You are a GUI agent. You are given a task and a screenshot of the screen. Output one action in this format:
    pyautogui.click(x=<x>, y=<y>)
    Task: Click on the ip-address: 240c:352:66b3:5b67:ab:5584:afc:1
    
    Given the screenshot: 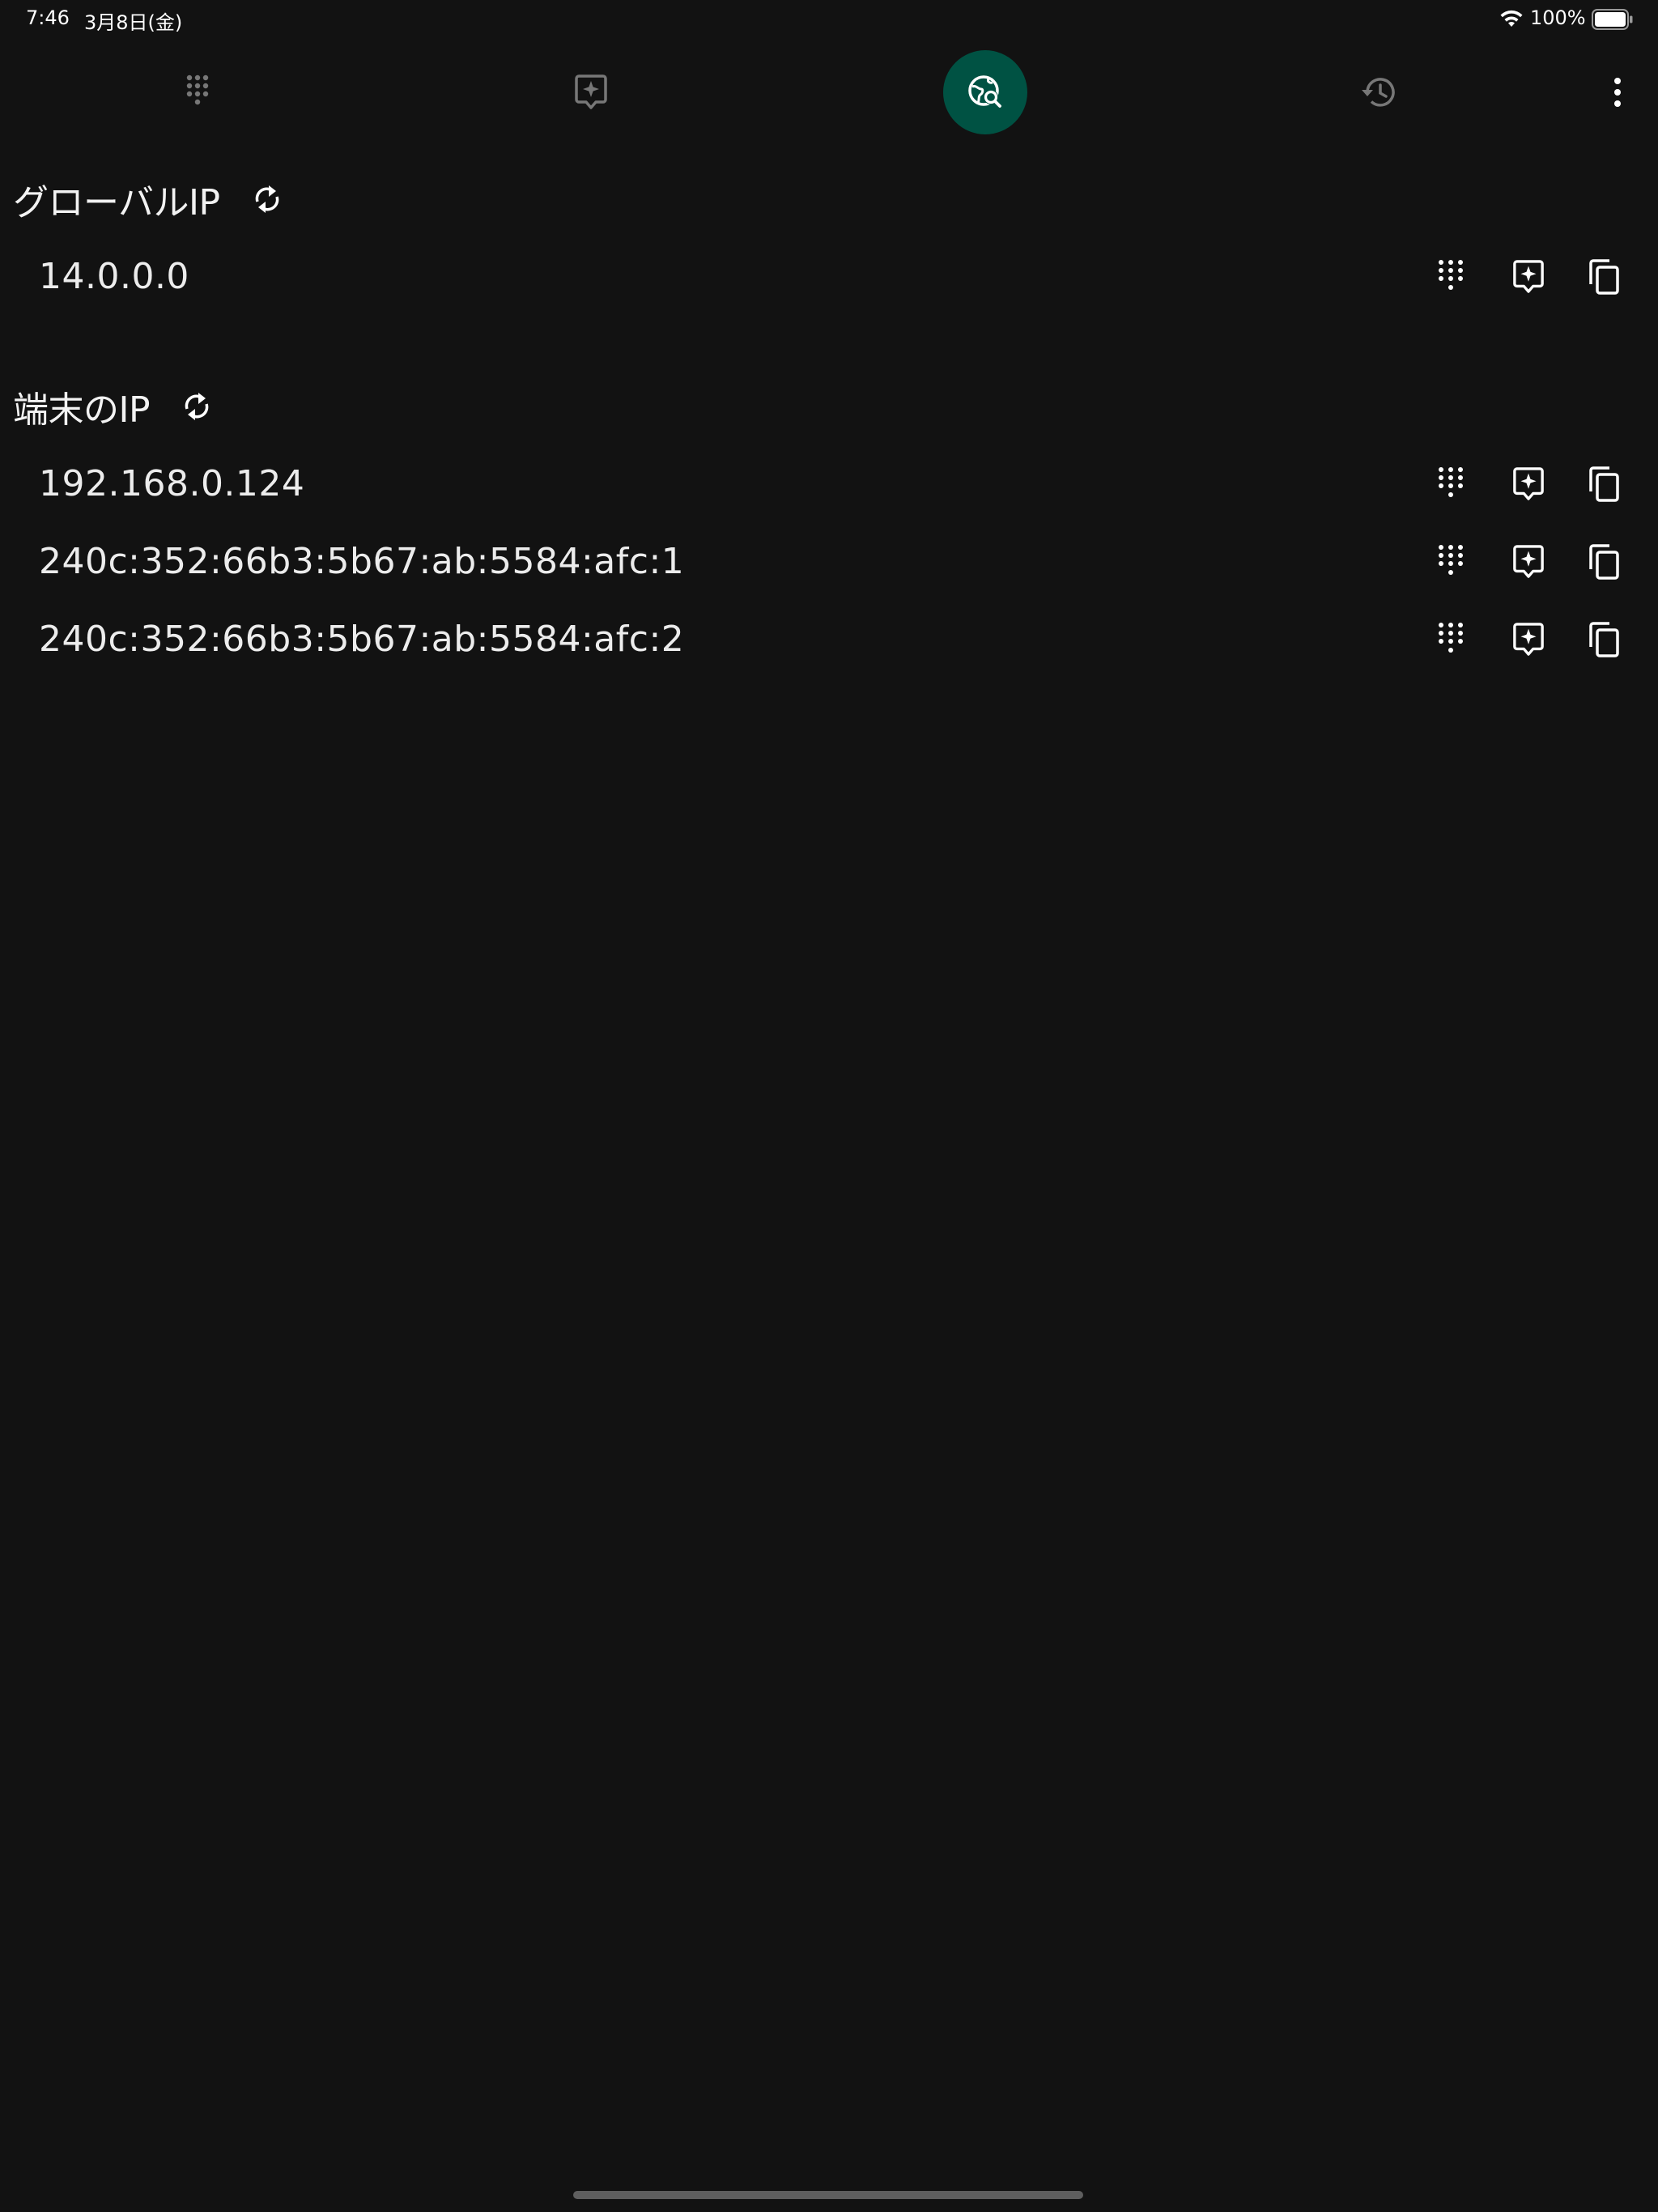 What is the action you would take?
    pyautogui.click(x=361, y=562)
    